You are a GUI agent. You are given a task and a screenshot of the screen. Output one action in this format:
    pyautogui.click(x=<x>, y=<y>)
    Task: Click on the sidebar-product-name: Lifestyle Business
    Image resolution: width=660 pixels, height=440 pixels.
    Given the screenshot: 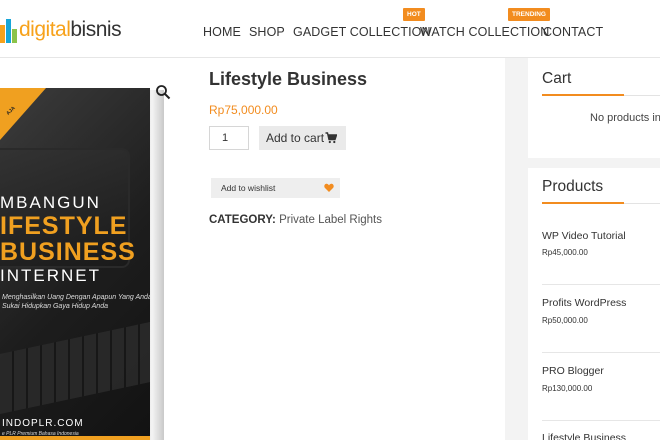 What is the action you would take?
    pyautogui.click(x=584, y=436)
    